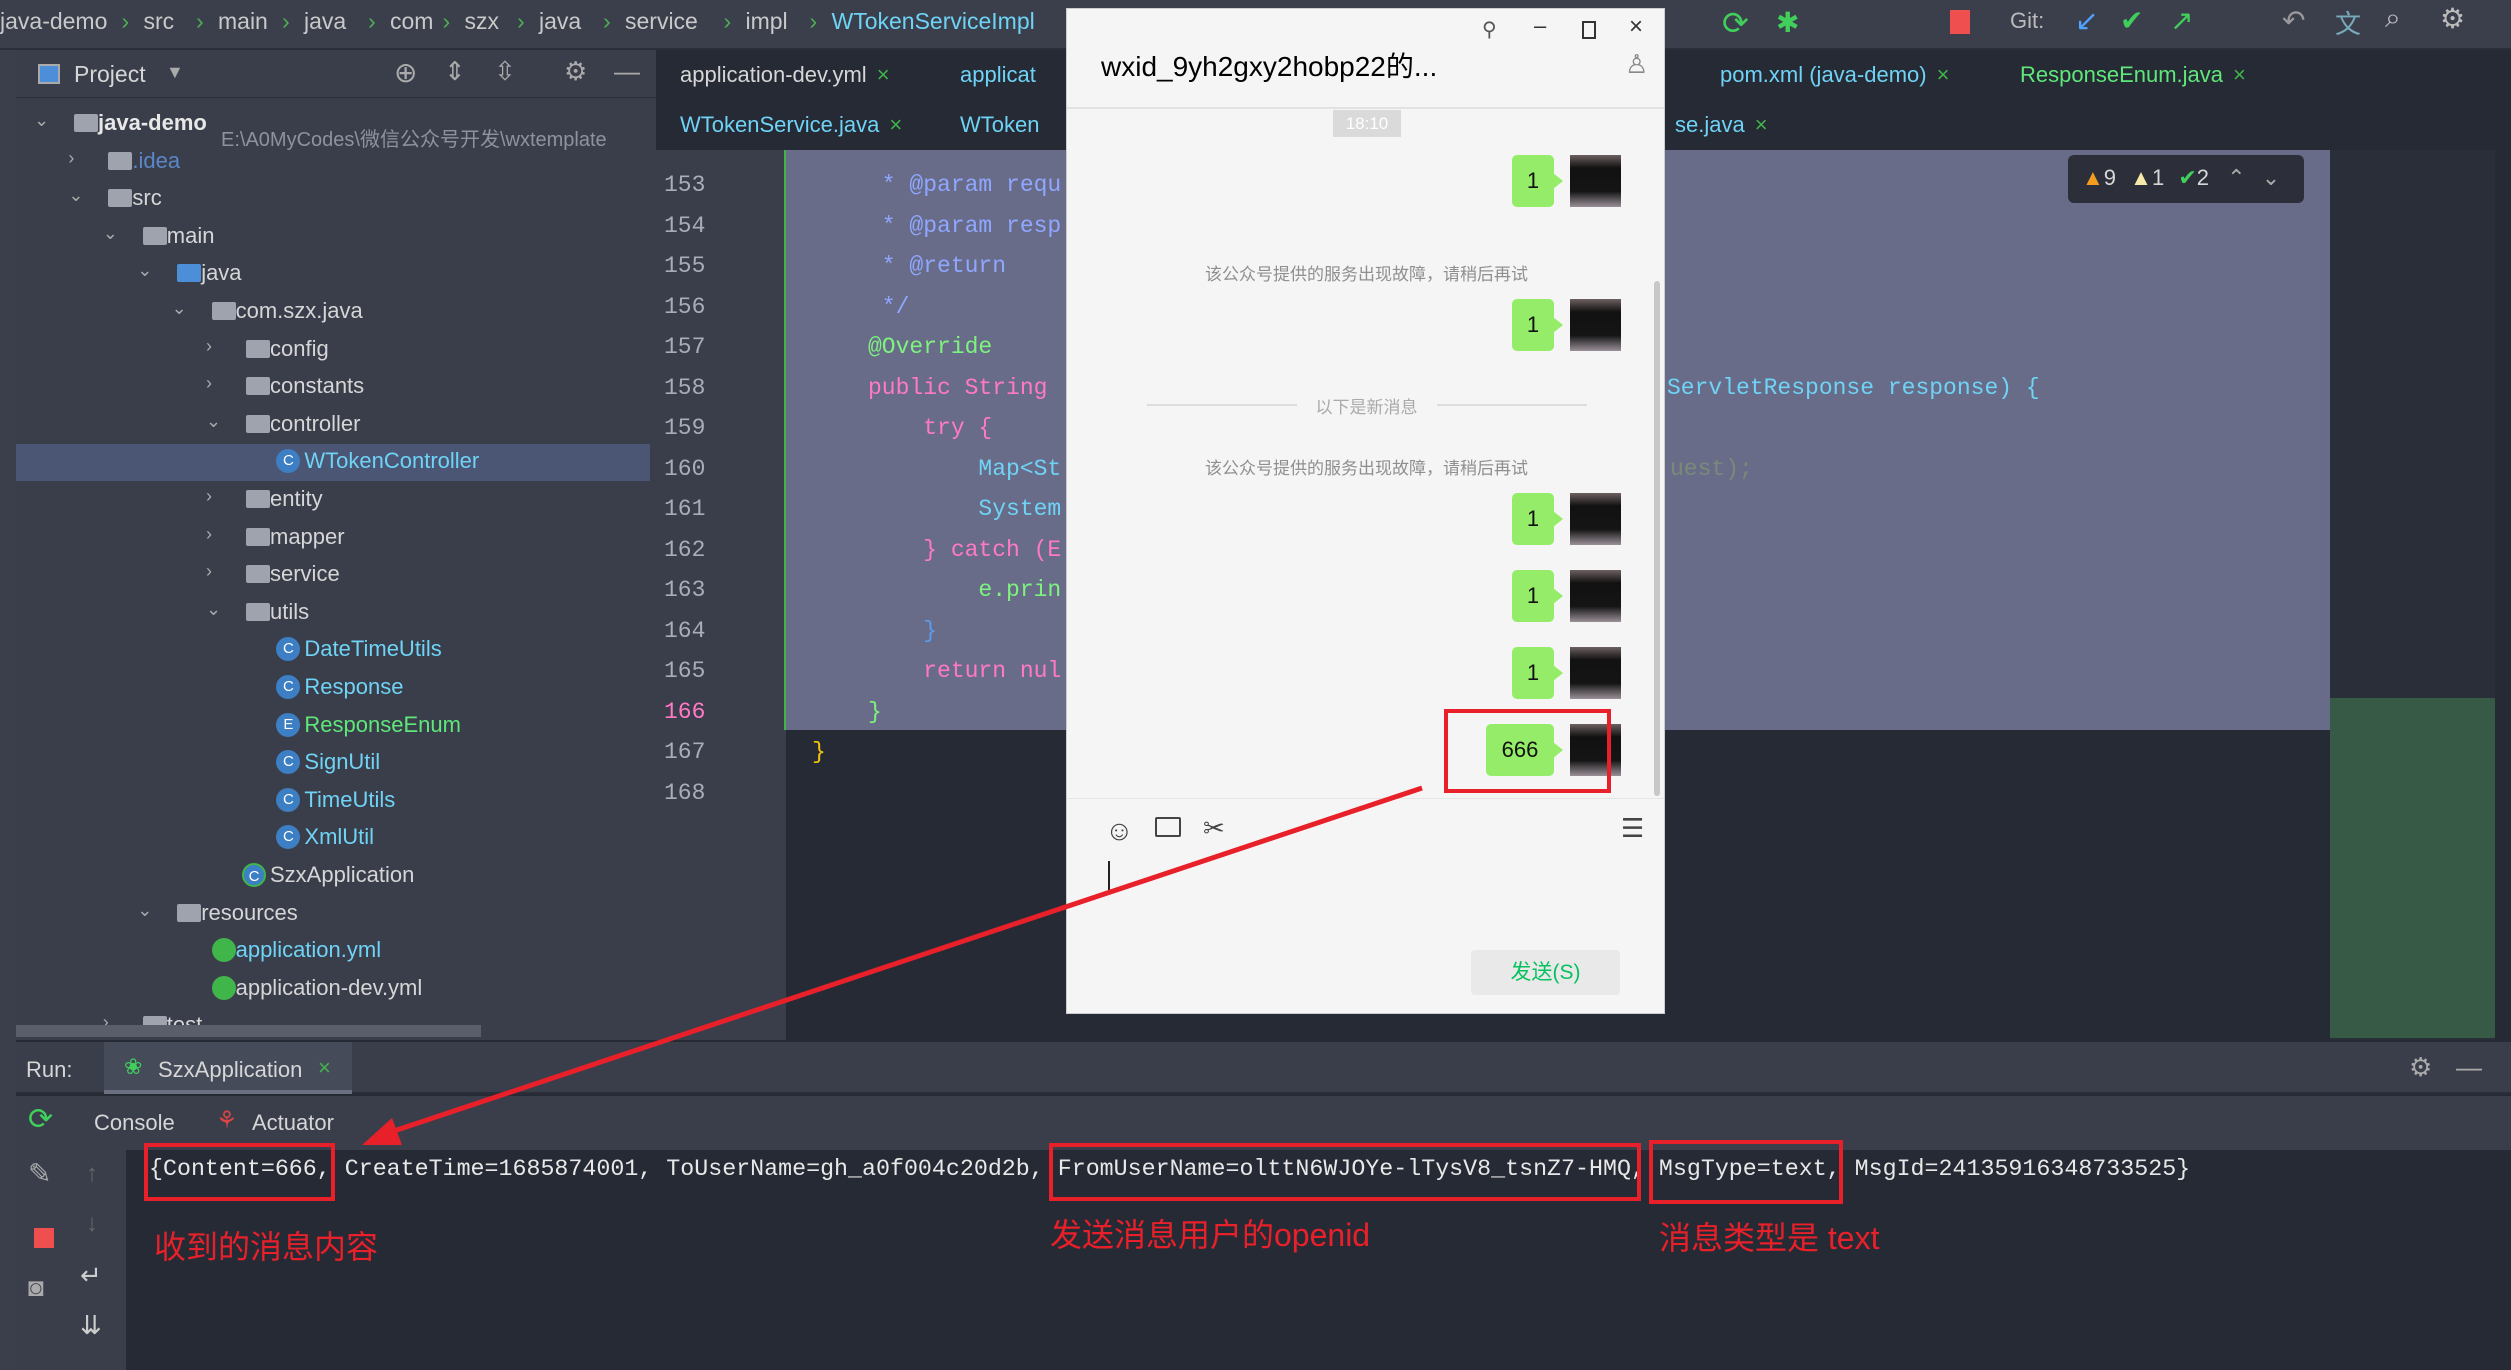  I want to click on arrow-line, so click(903, 961).